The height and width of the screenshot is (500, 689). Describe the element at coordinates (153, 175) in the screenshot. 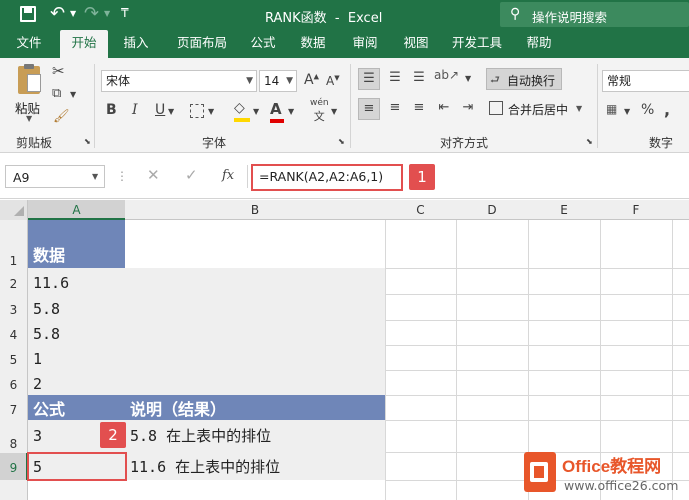

I see `cancel-icon: ✕` at that location.